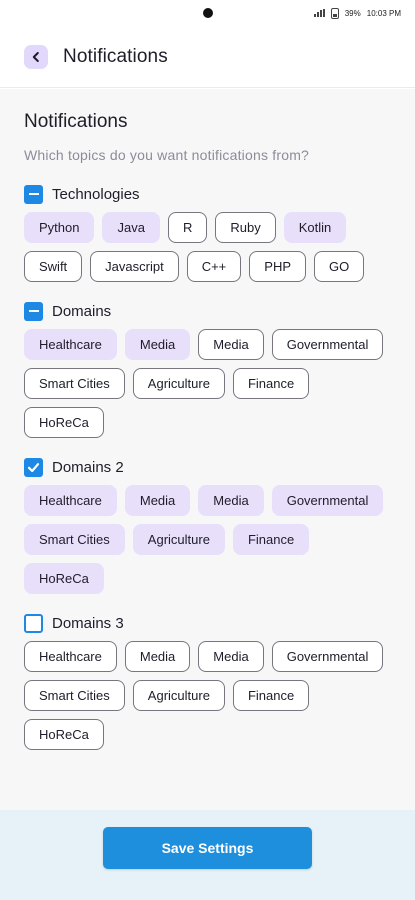 The height and width of the screenshot is (900, 415). I want to click on page-title: Notifications, so click(115, 56).